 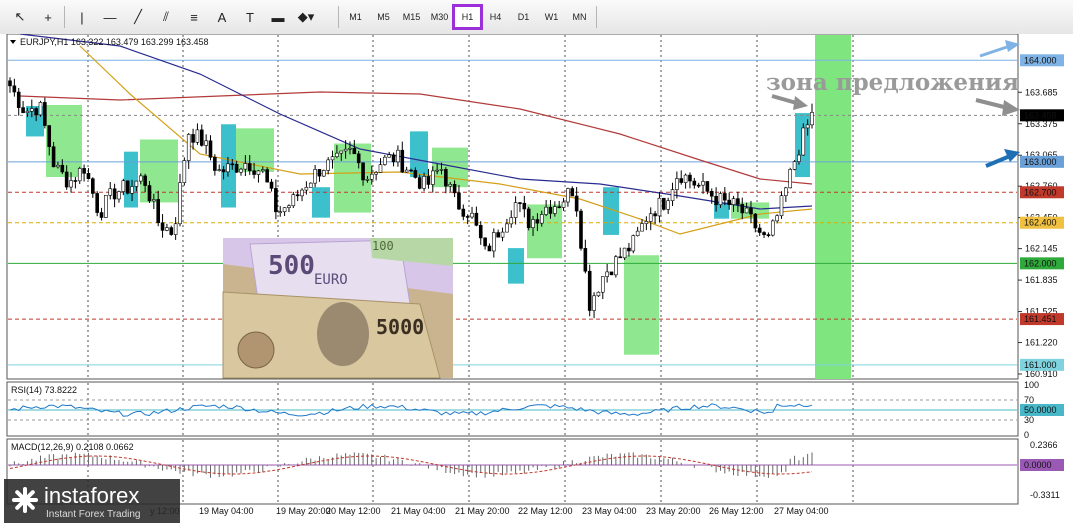 What do you see at coordinates (25, 500) in the screenshot?
I see `instaforex-logo-icon` at bounding box center [25, 500].